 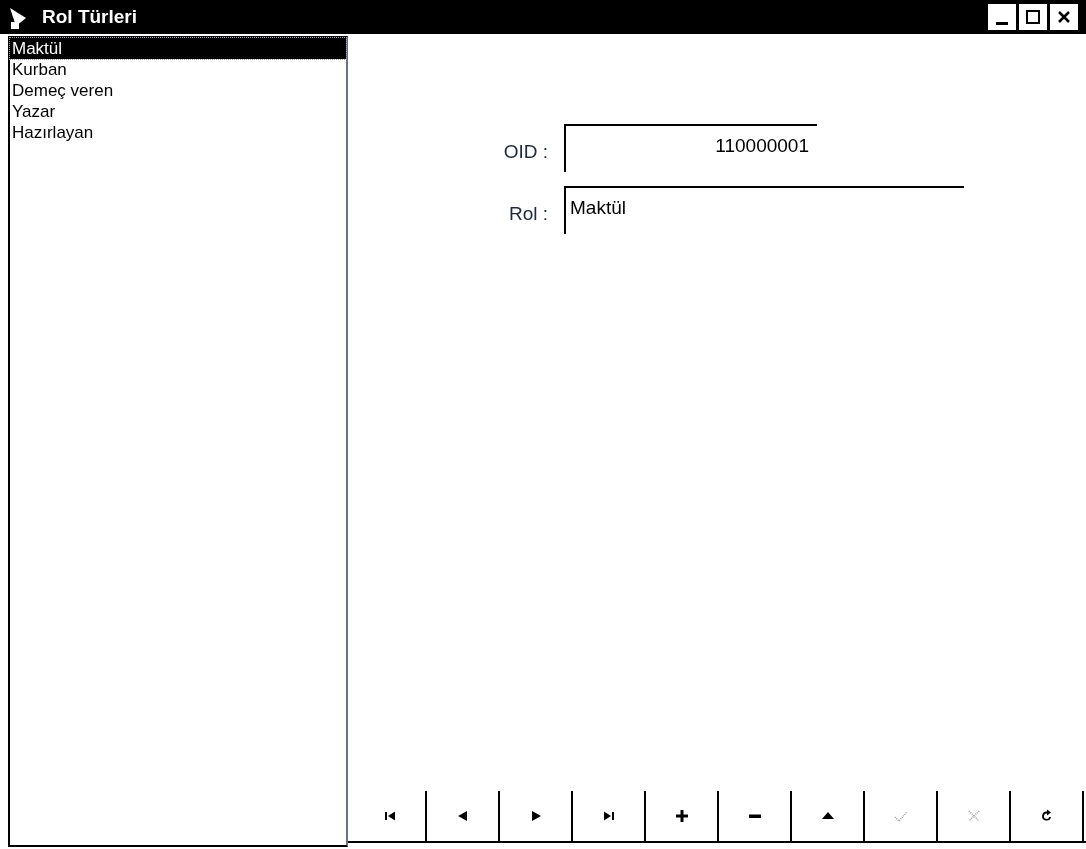 What do you see at coordinates (690, 148) in the screenshot?
I see `input-field: 110000001` at bounding box center [690, 148].